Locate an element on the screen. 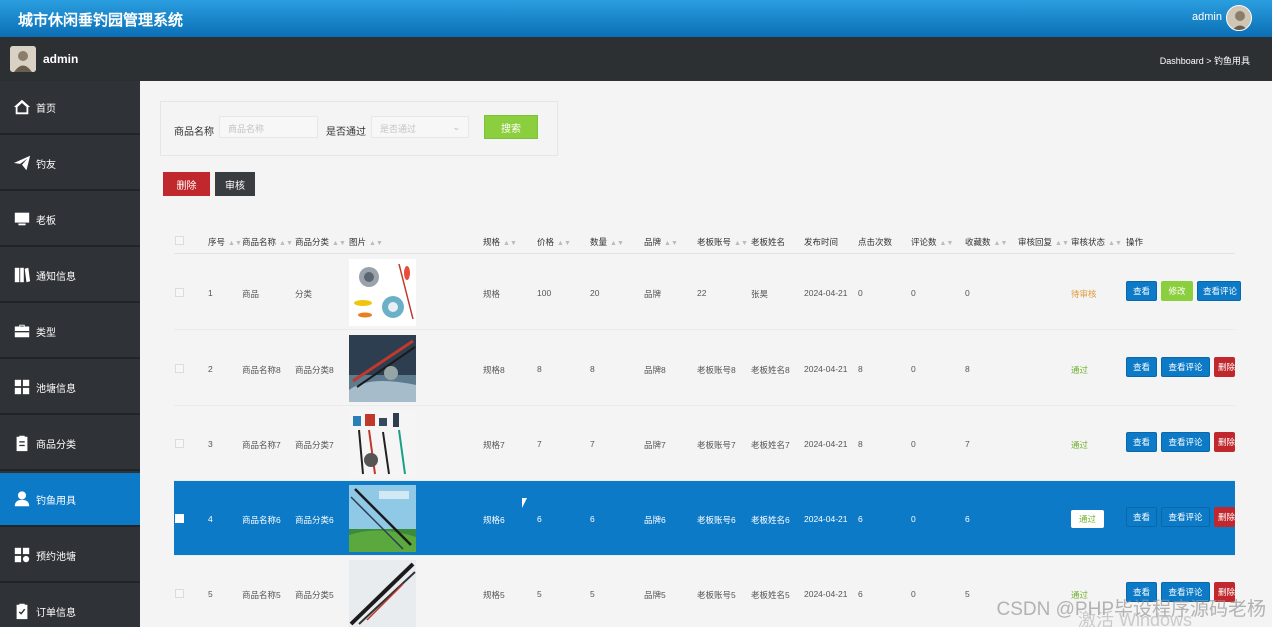 The height and width of the screenshot is (627, 1272). col-header: 收藏数 ▲▼ is located at coordinates (986, 242).